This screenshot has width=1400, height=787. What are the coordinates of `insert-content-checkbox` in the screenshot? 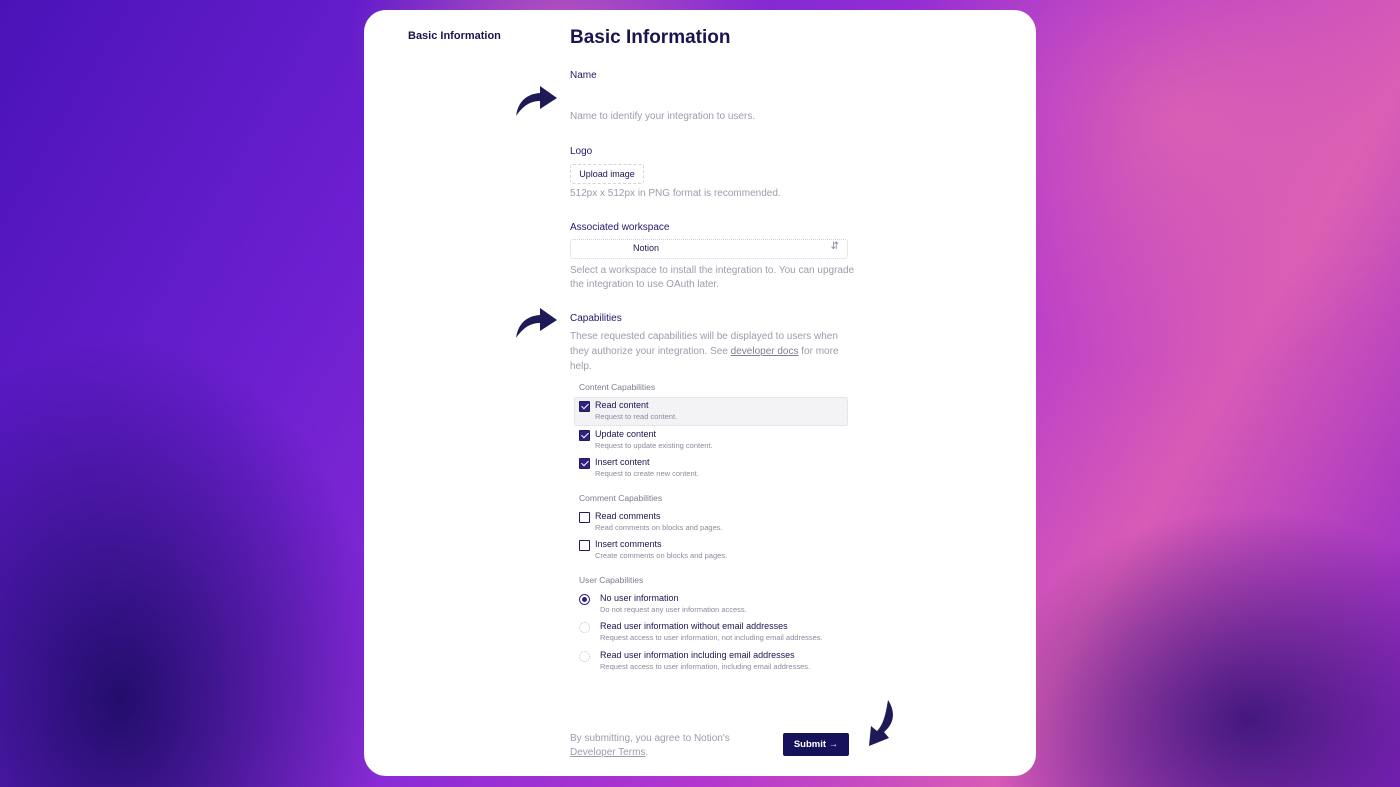 It's located at (584, 463).